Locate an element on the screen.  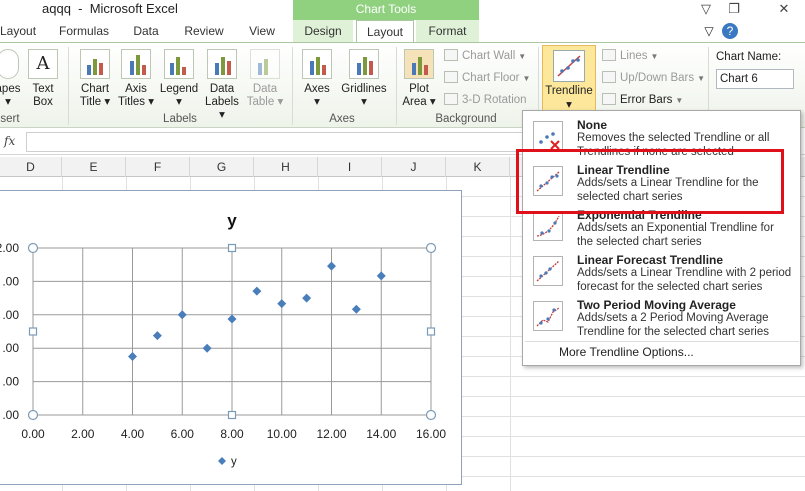
error-bars-label: Error Bars is located at coordinates (646, 100).